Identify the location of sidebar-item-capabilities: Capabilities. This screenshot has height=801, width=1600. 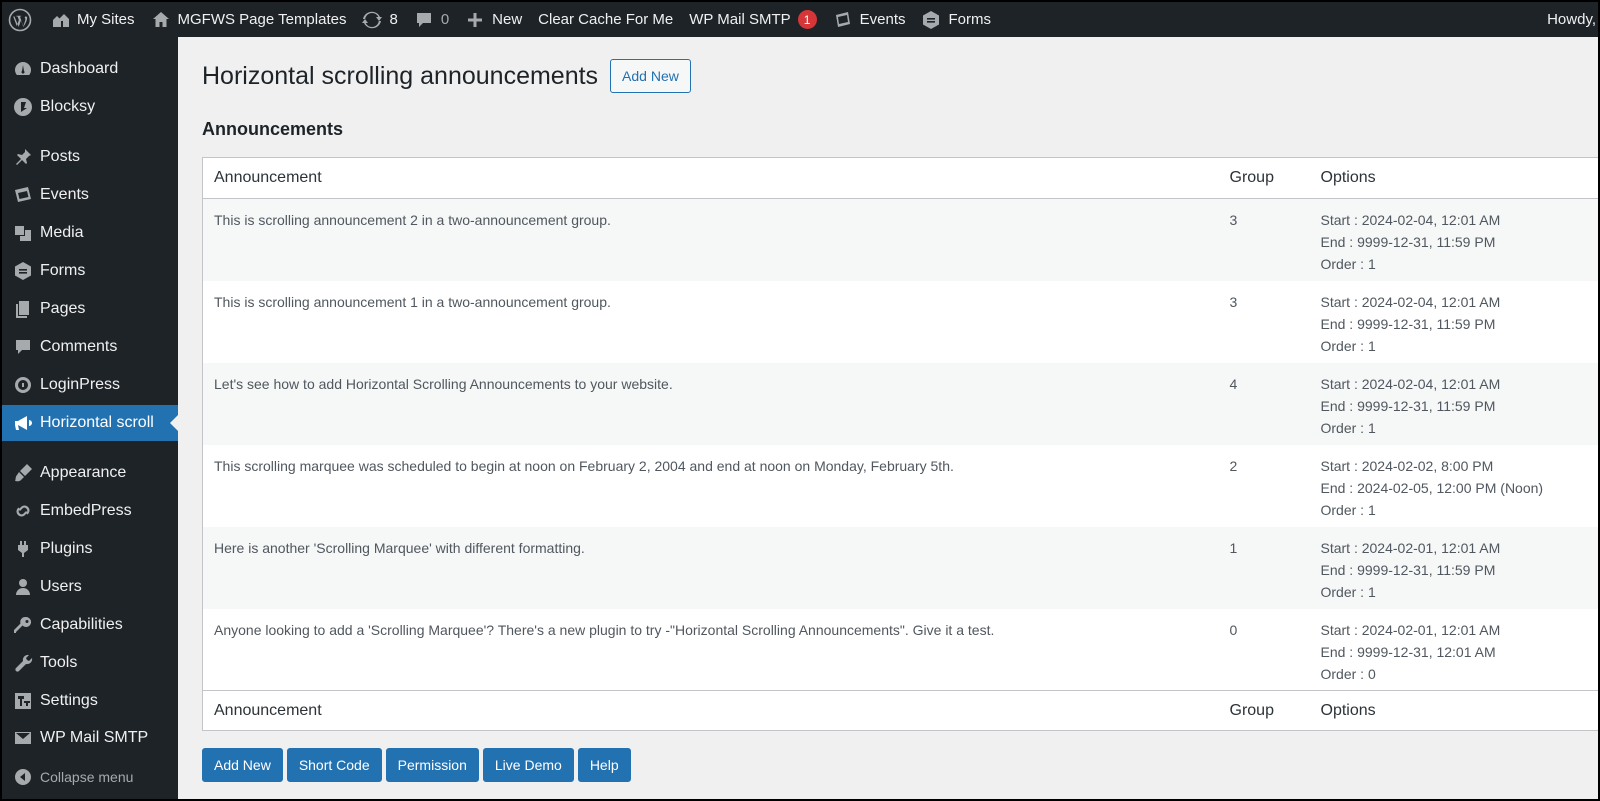
(90, 625).